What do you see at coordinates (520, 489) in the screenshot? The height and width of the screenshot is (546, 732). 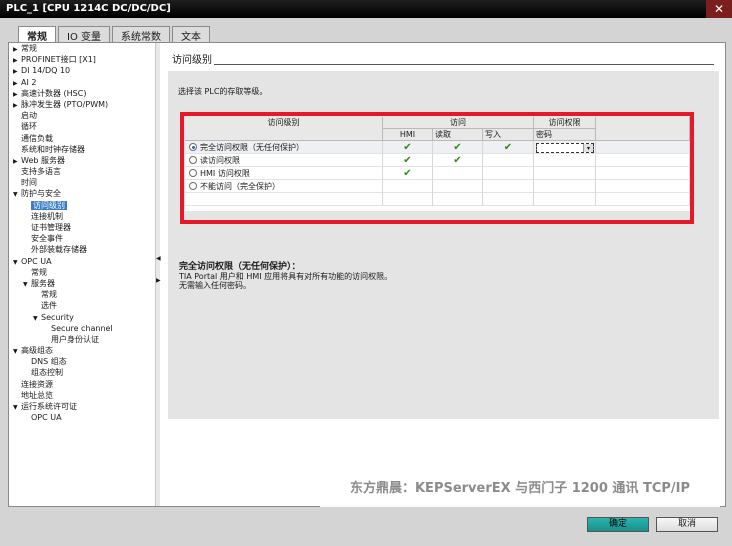 I see `watermark: 东方鼎晨：KEPServerEX 与西门子 1200 通讯 TCP/IP` at bounding box center [520, 489].